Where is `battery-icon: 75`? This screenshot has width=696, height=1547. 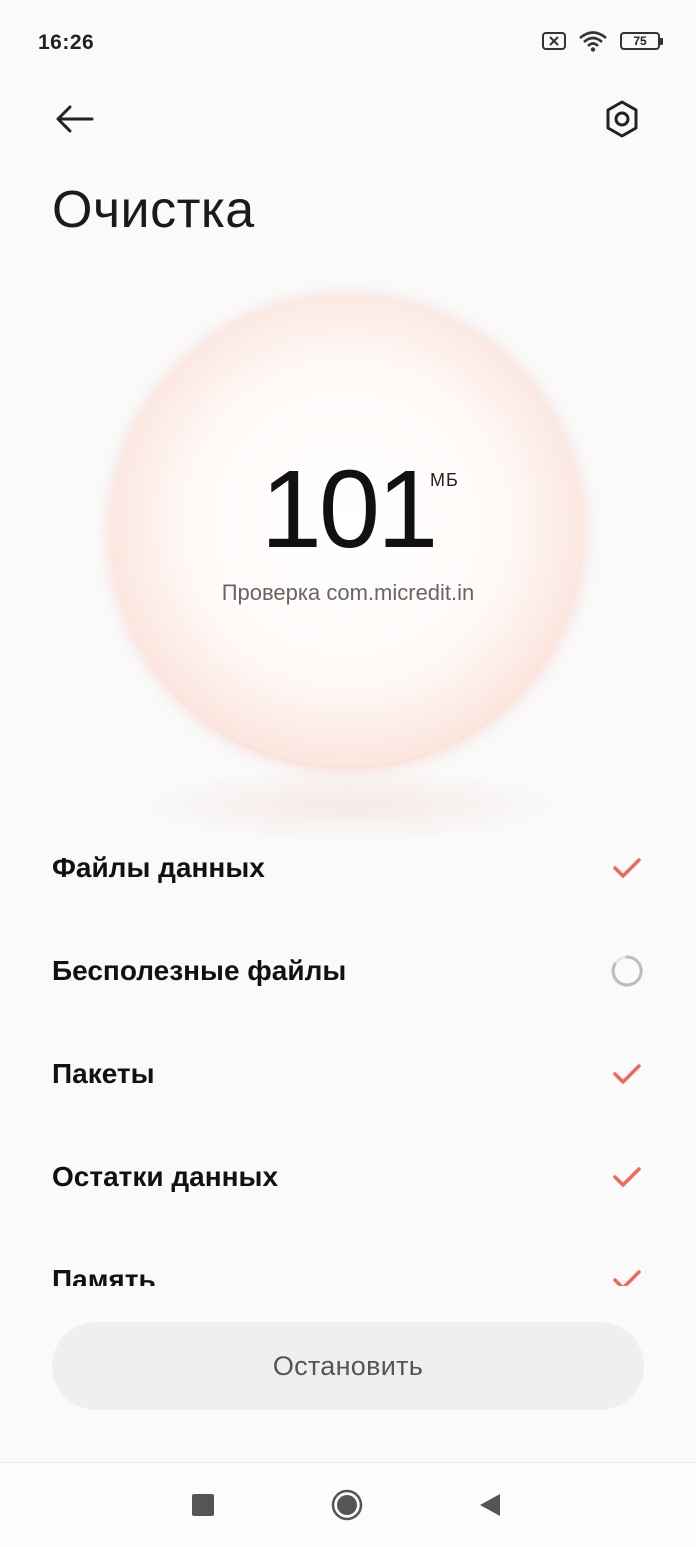
battery-icon: 75 is located at coordinates (641, 41).